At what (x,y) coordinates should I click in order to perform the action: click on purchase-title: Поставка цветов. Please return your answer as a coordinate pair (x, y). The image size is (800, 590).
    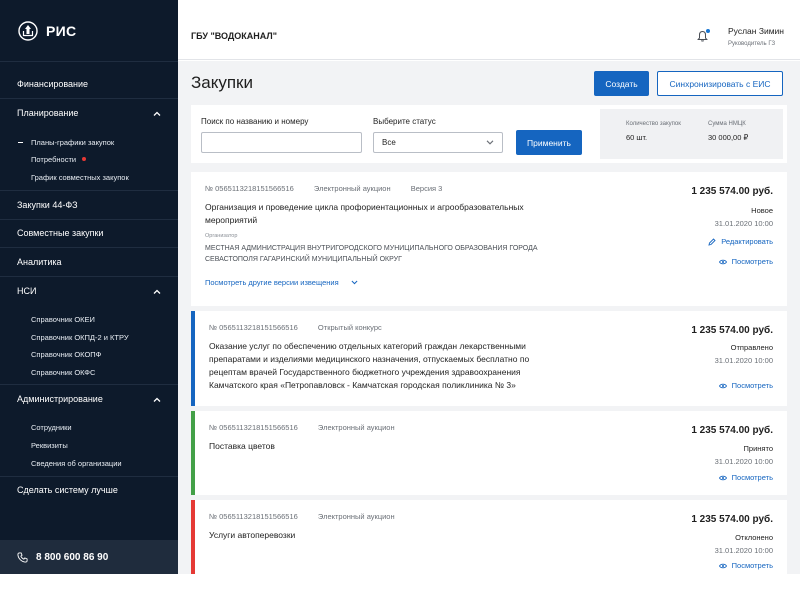
    Looking at the image, I should click on (384, 446).